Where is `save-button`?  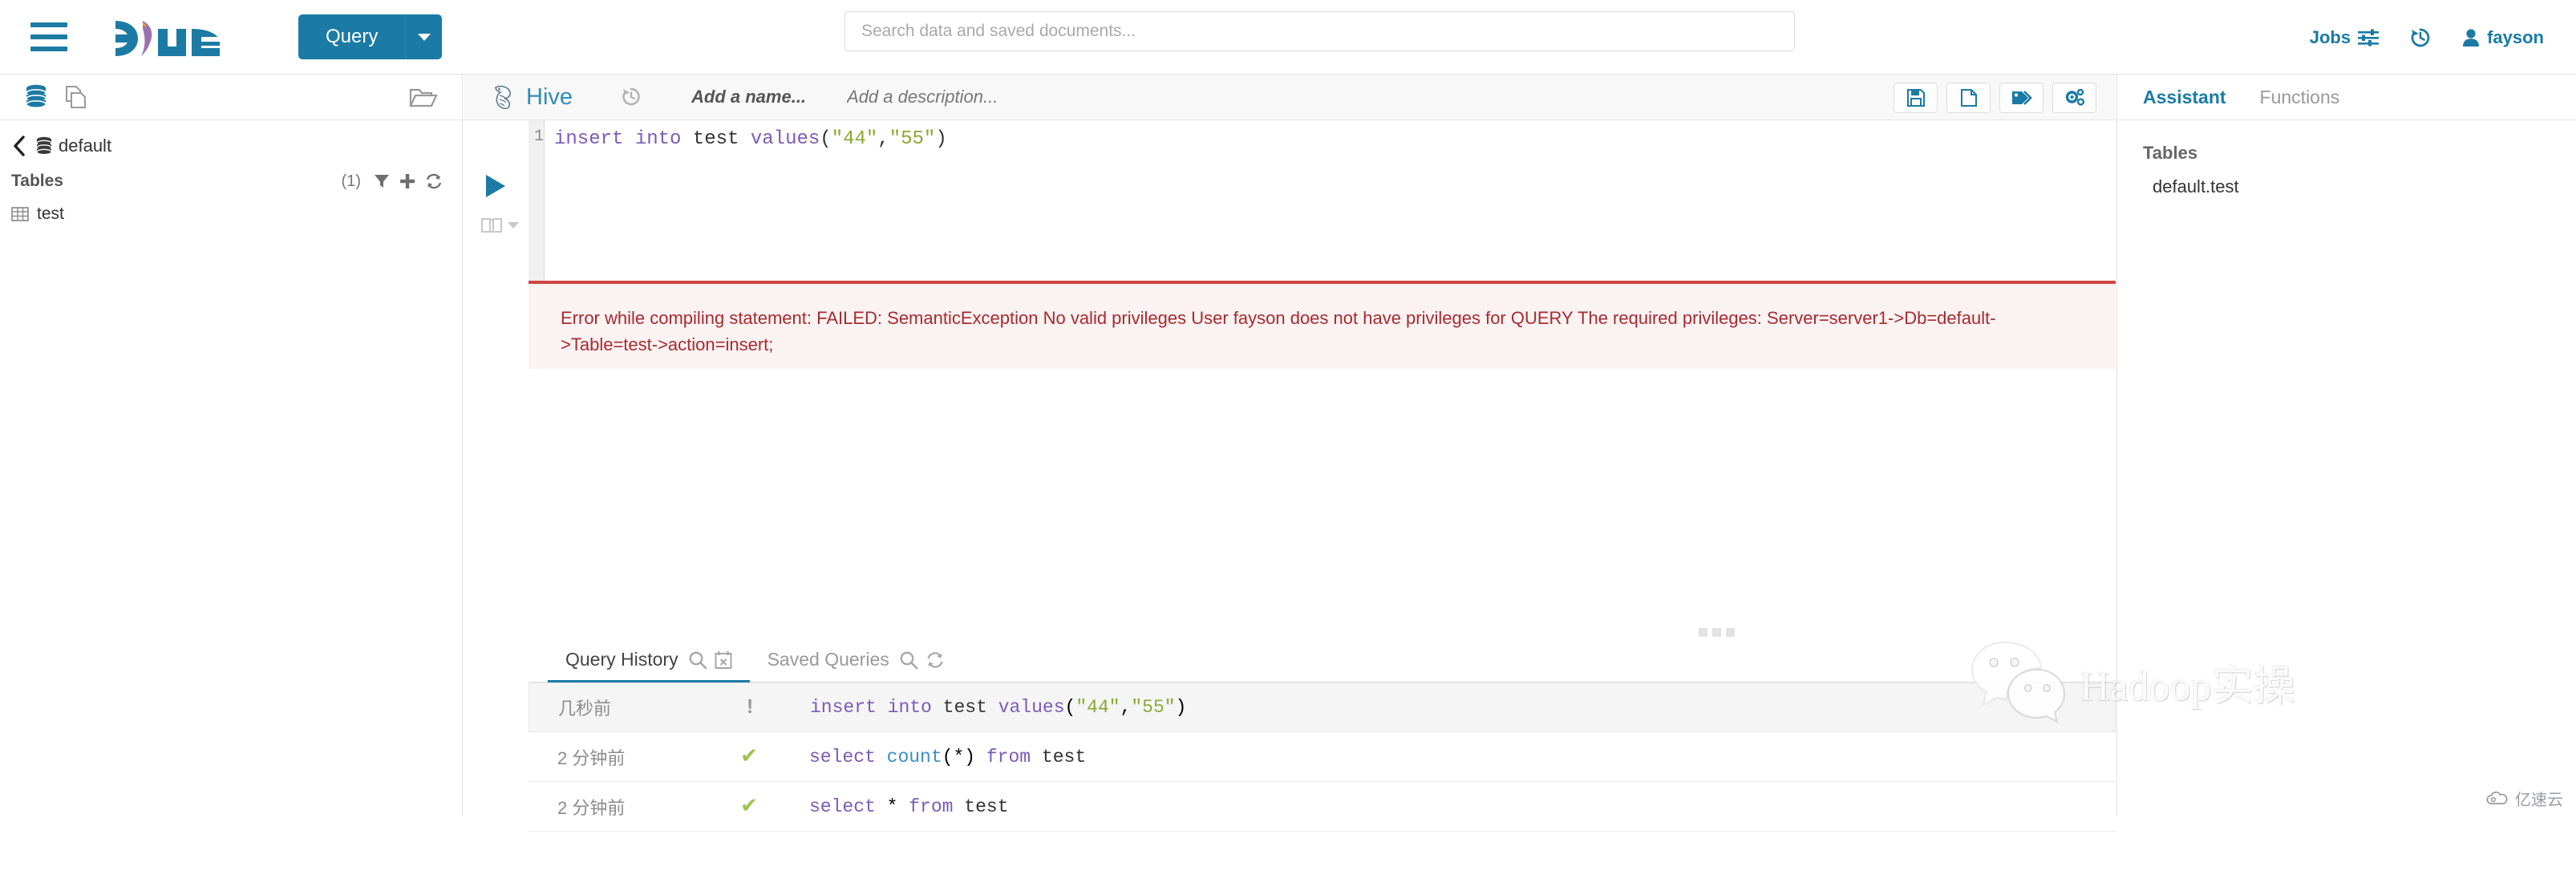
save-button is located at coordinates (1916, 98).